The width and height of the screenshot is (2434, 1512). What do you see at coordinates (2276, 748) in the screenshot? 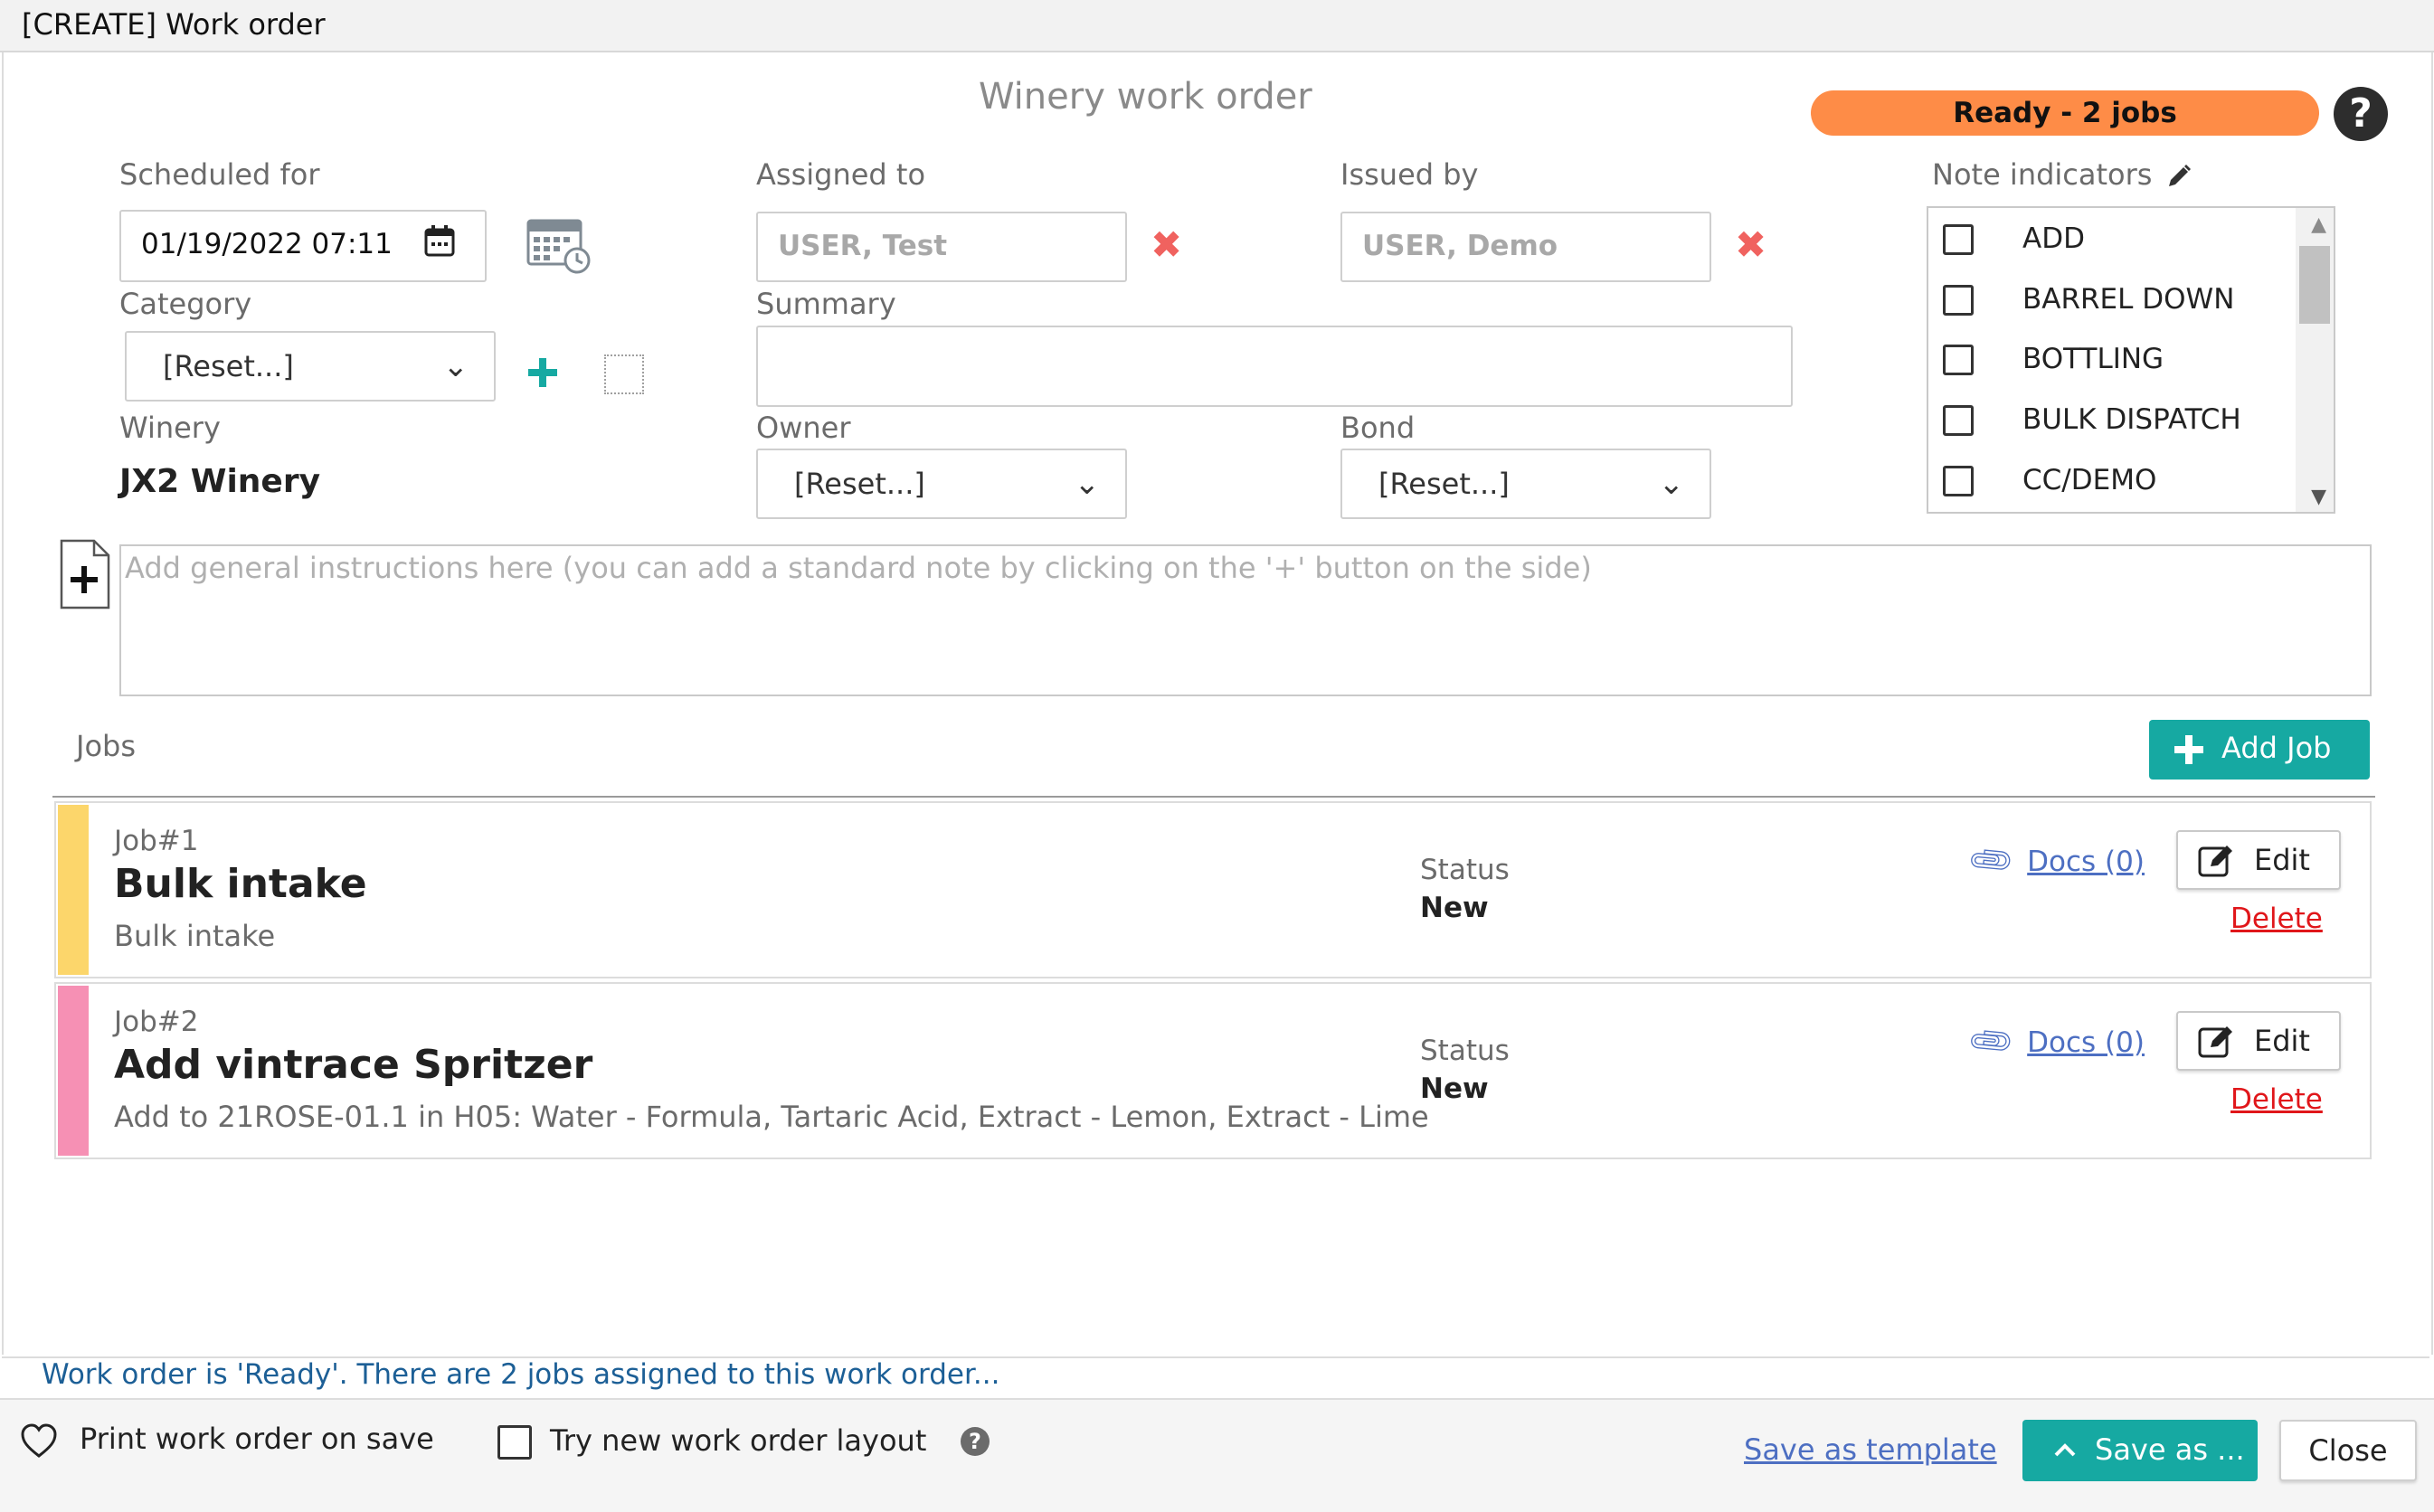
I see `add-job-label: Add Job` at bounding box center [2276, 748].